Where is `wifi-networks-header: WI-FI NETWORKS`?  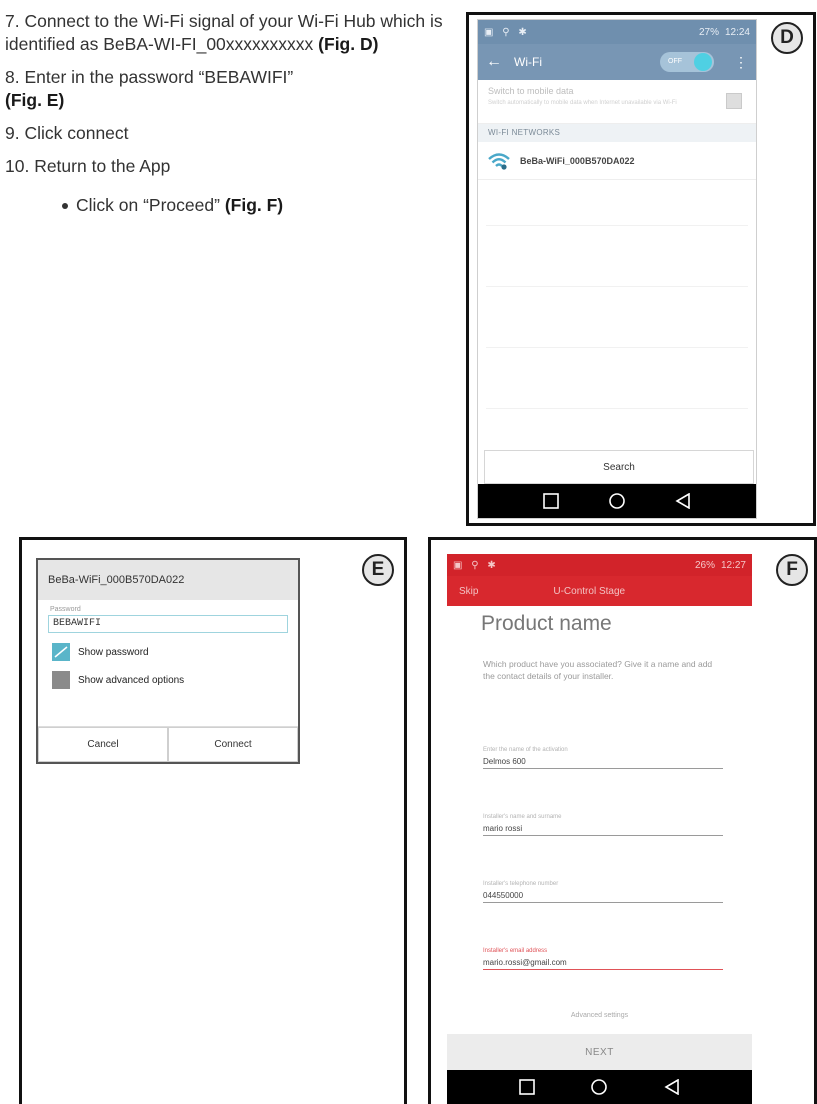
wifi-networks-header: WI-FI NETWORKS is located at coordinates (617, 133).